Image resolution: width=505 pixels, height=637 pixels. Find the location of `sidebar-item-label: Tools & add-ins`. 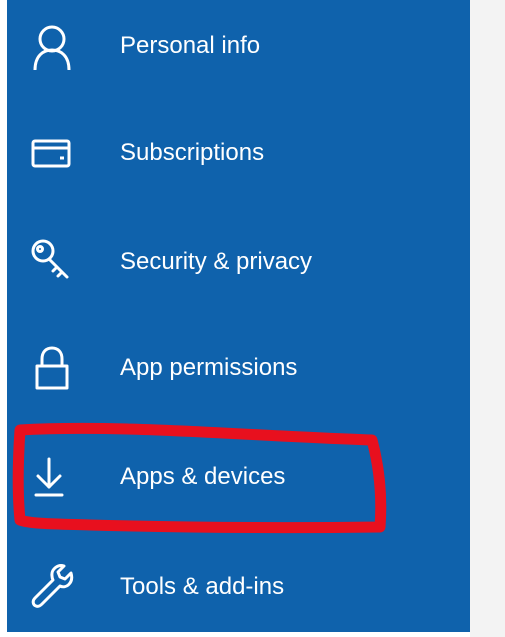

sidebar-item-label: Tools & add-ins is located at coordinates (202, 586).